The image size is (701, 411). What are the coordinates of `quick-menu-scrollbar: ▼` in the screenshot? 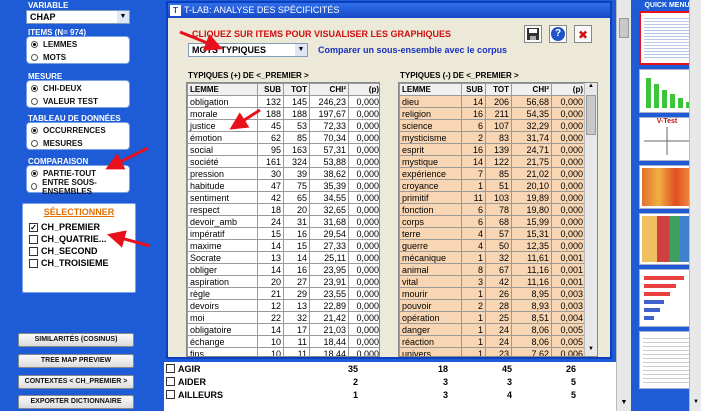 It's located at (695, 205).